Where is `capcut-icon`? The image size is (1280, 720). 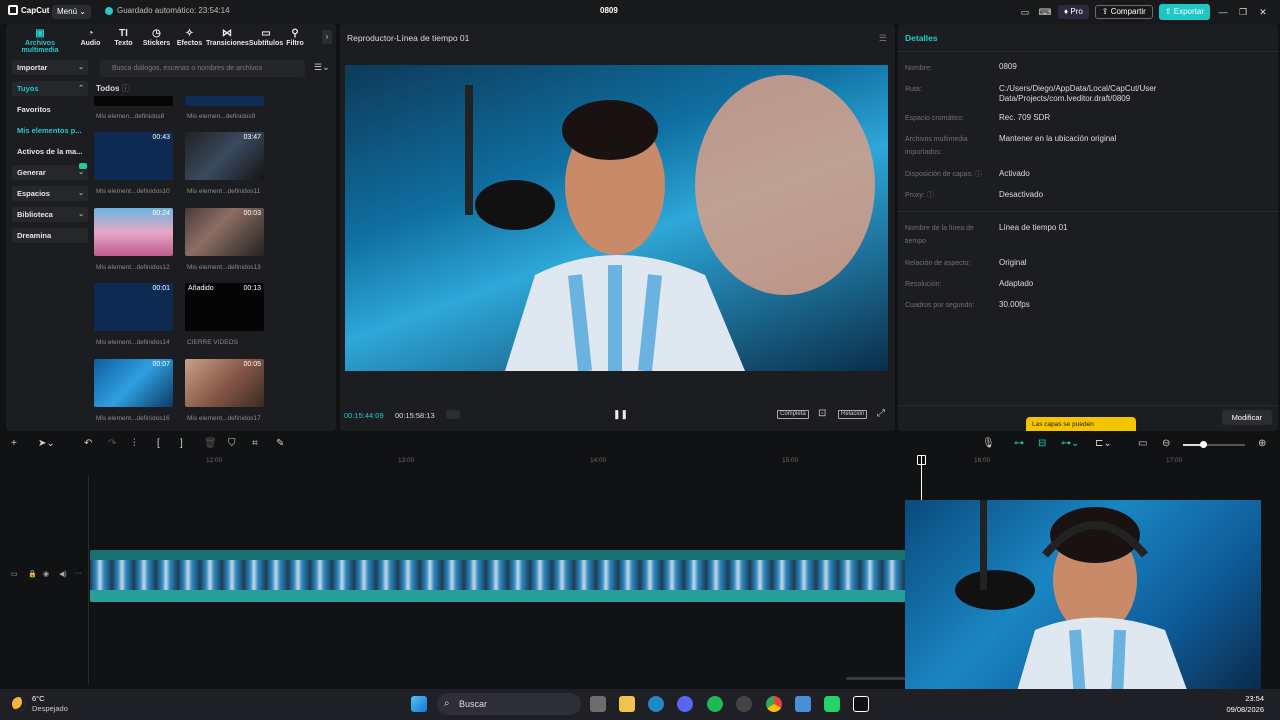 capcut-icon is located at coordinates (861, 704).